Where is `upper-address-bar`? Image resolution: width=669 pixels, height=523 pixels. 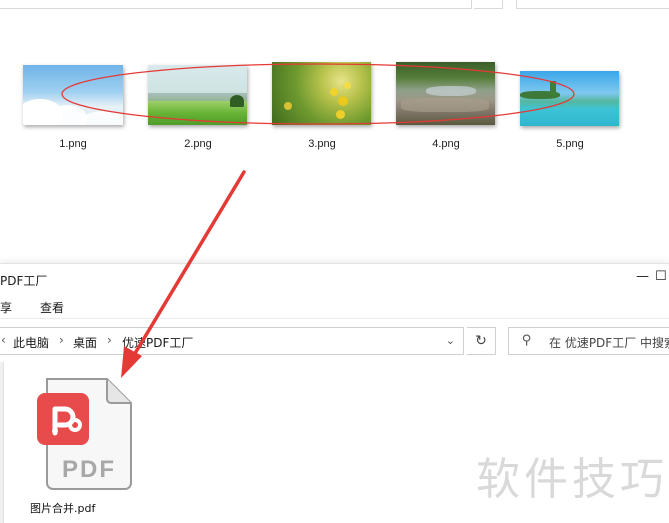
upper-address-bar is located at coordinates (236, 4).